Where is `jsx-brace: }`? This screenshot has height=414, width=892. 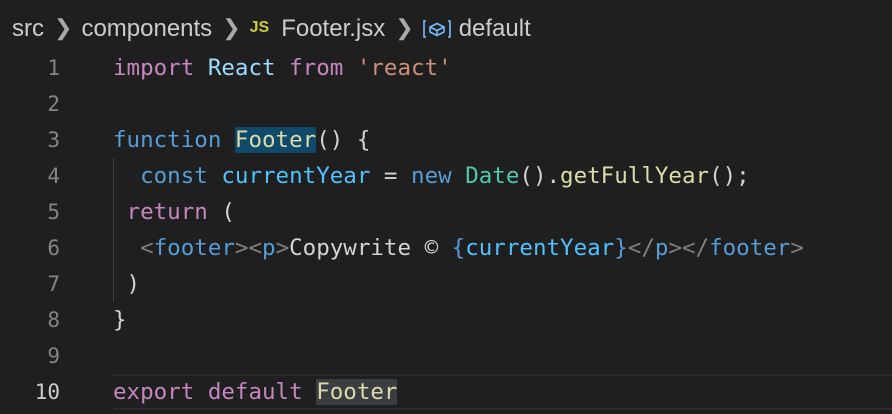
jsx-brace: } is located at coordinates (621, 248).